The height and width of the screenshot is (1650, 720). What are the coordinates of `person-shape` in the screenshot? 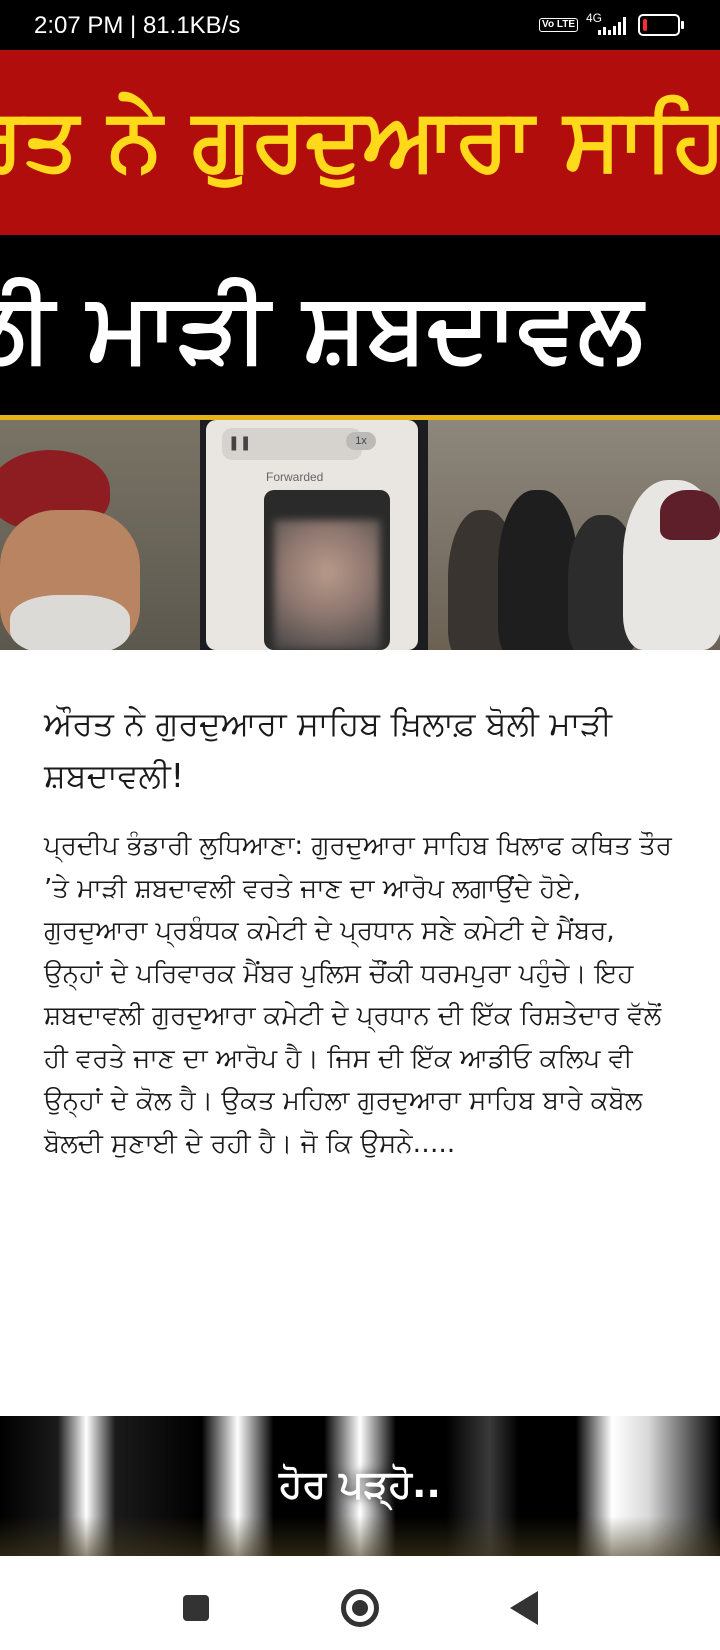 It's located at (538, 570).